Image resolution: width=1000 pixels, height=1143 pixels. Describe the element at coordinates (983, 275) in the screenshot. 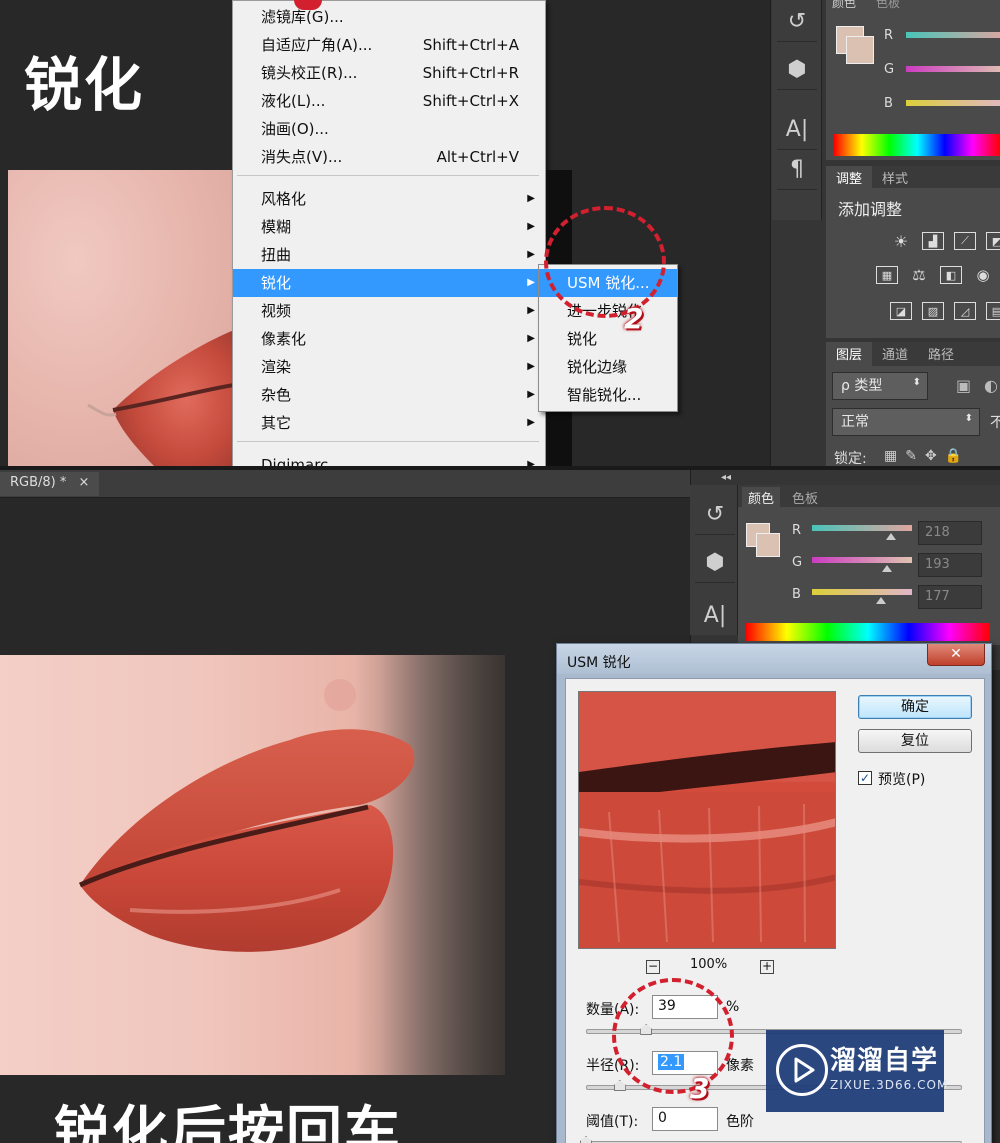

I see `photo-filter-icon: ◉` at that location.